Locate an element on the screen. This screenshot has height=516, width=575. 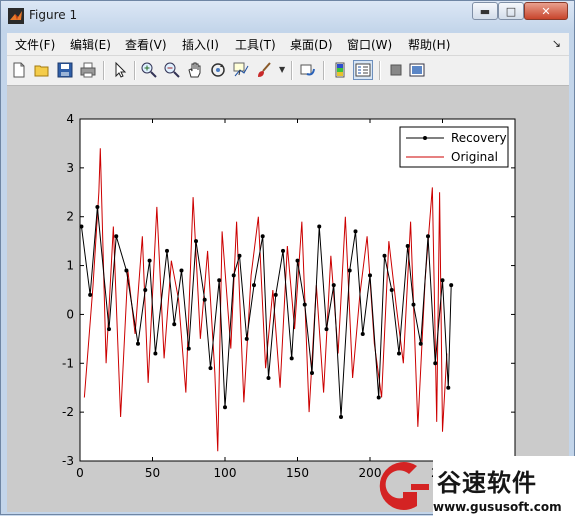
data-cursor-icon is located at coordinates (241, 70).